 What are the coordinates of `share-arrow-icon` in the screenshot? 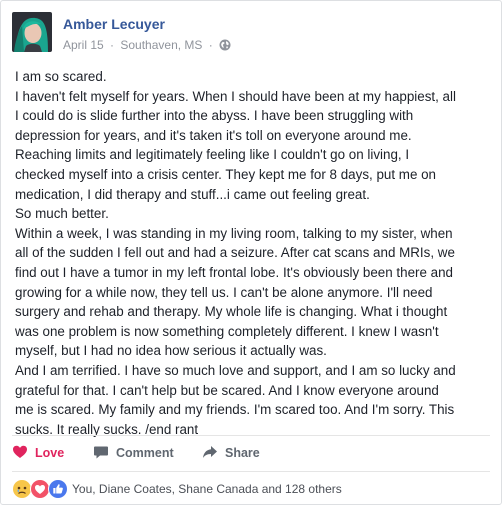 It's located at (210, 453).